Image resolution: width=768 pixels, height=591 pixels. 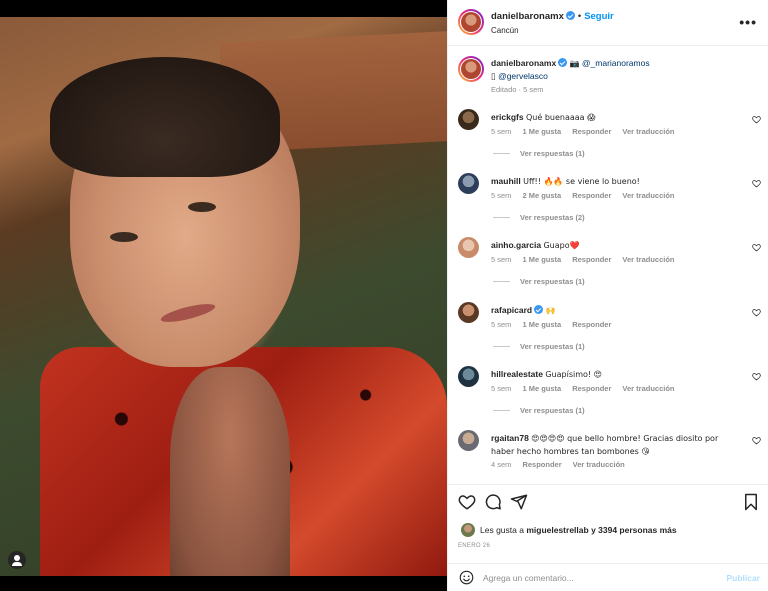 I want to click on commenter-username: mauhill, so click(x=506, y=181).